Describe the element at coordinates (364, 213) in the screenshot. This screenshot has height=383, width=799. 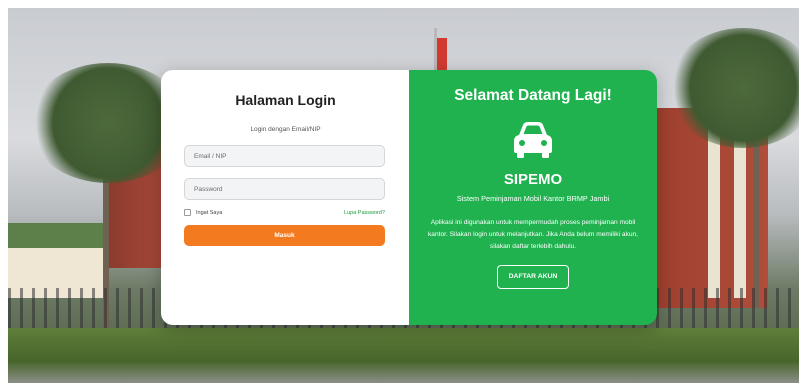
I see `forgot-password-link: Lupa Password?` at that location.